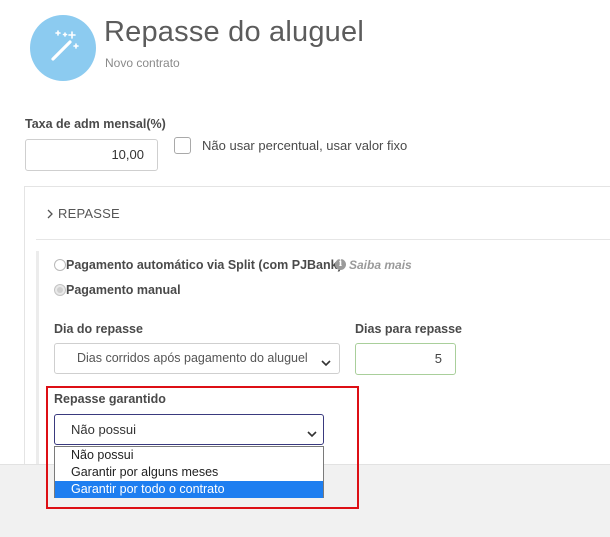 The height and width of the screenshot is (537, 610). I want to click on fixed-value-checkbox-label: Não usar percentual, usar valor fixo, so click(304, 145).